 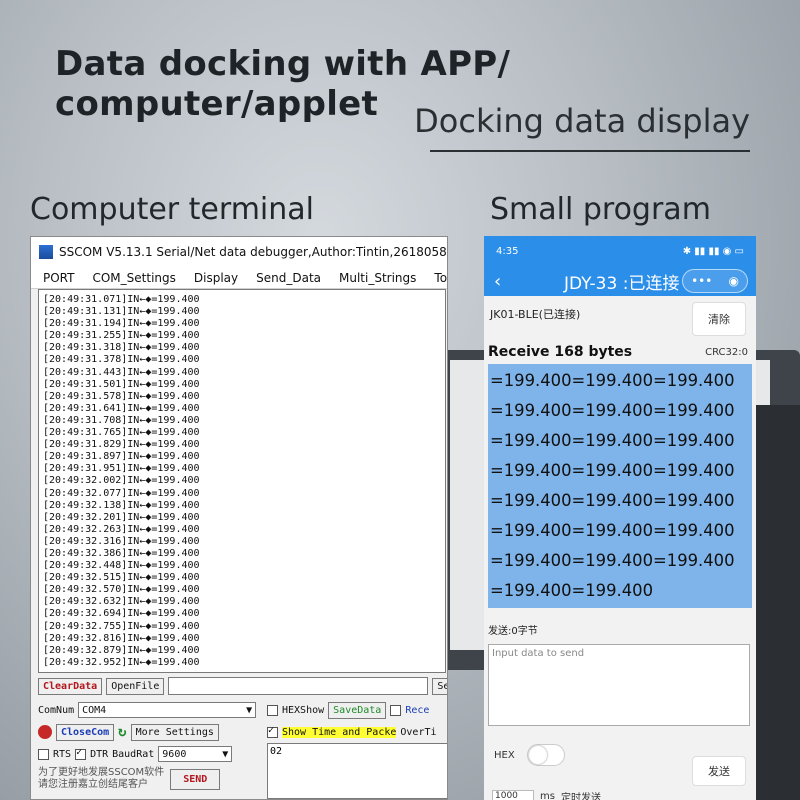 I want to click on log-line: [20:49:31.951]IN←◆=199.400, so click(x=121, y=469).